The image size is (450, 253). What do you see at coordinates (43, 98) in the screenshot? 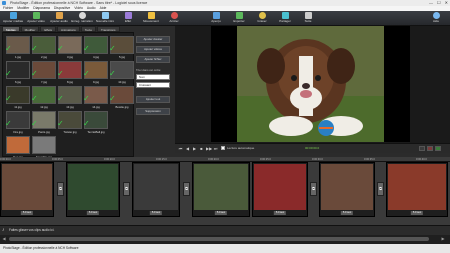
I see `media-item: ✓ 12.jpg` at bounding box center [43, 98].